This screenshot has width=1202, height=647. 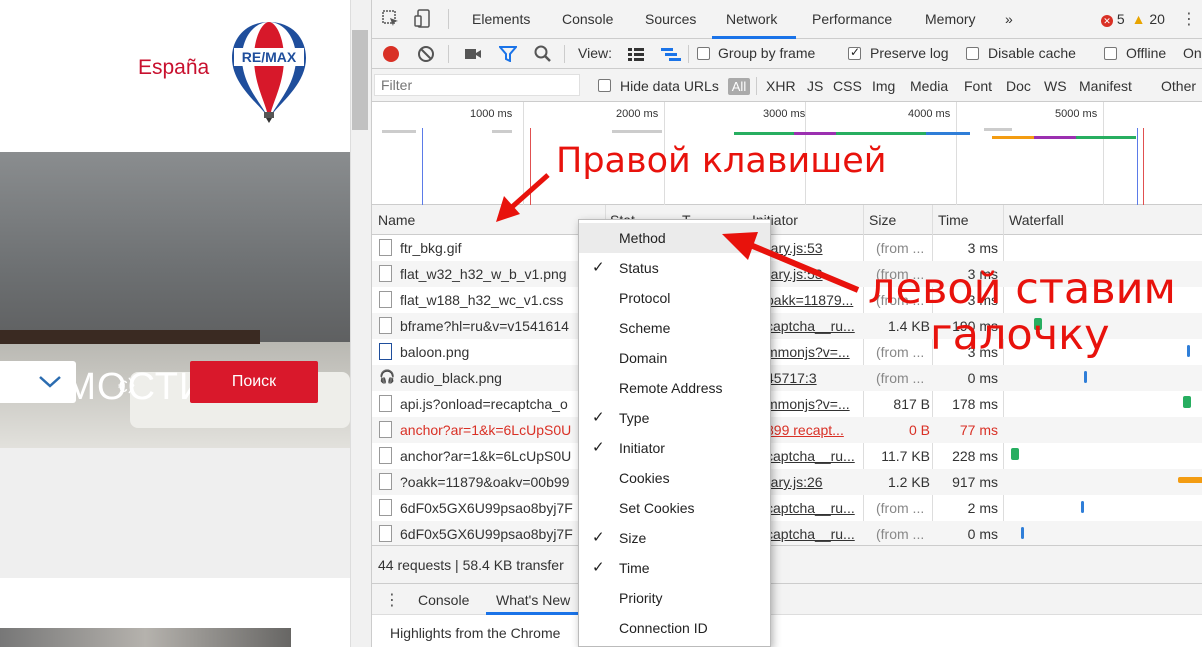 I want to click on device-toolbar-icon, so click(x=424, y=19).